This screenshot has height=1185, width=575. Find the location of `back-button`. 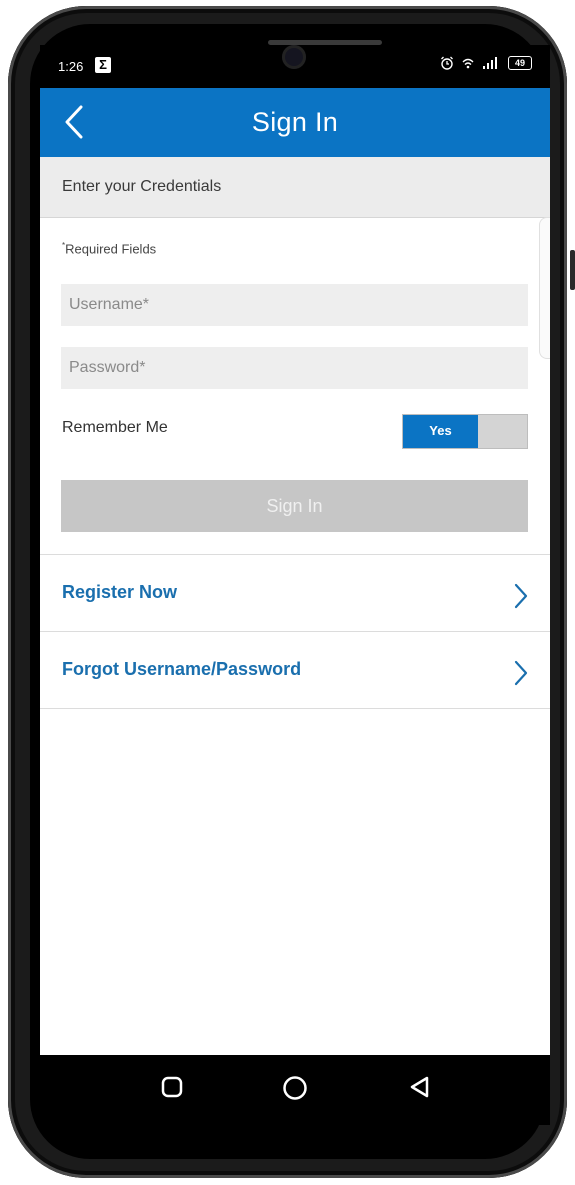

back-button is located at coordinates (420, 1087).